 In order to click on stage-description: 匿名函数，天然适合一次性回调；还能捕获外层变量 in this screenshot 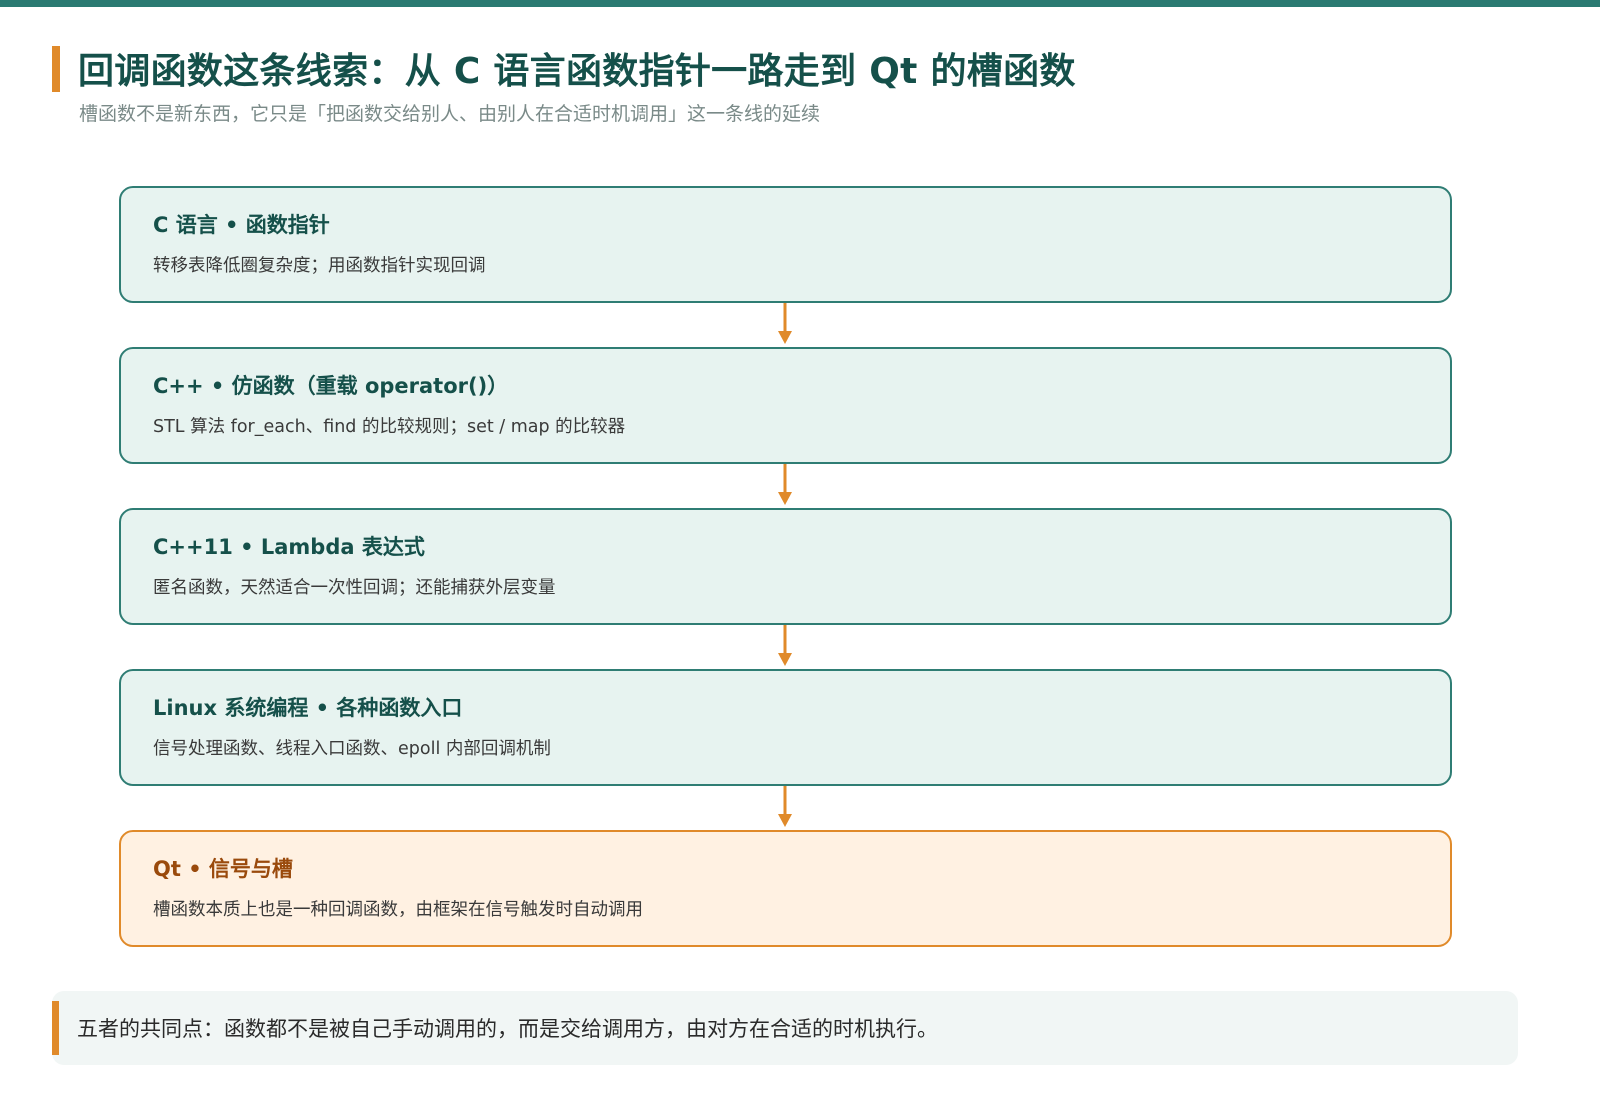, I will do `click(354, 588)`.